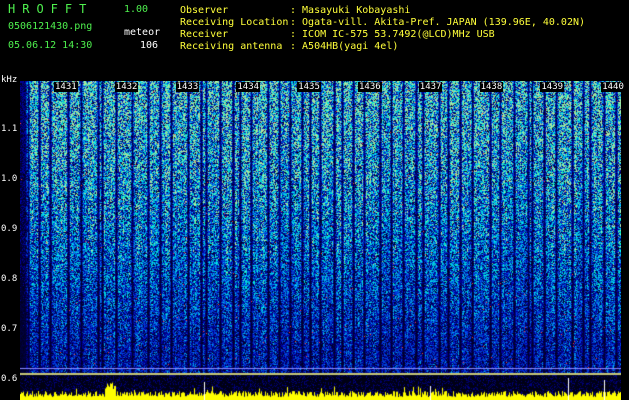 The height and width of the screenshot is (400, 629). I want to click on datetime-label: 05.06.12 14:30, so click(50, 45).